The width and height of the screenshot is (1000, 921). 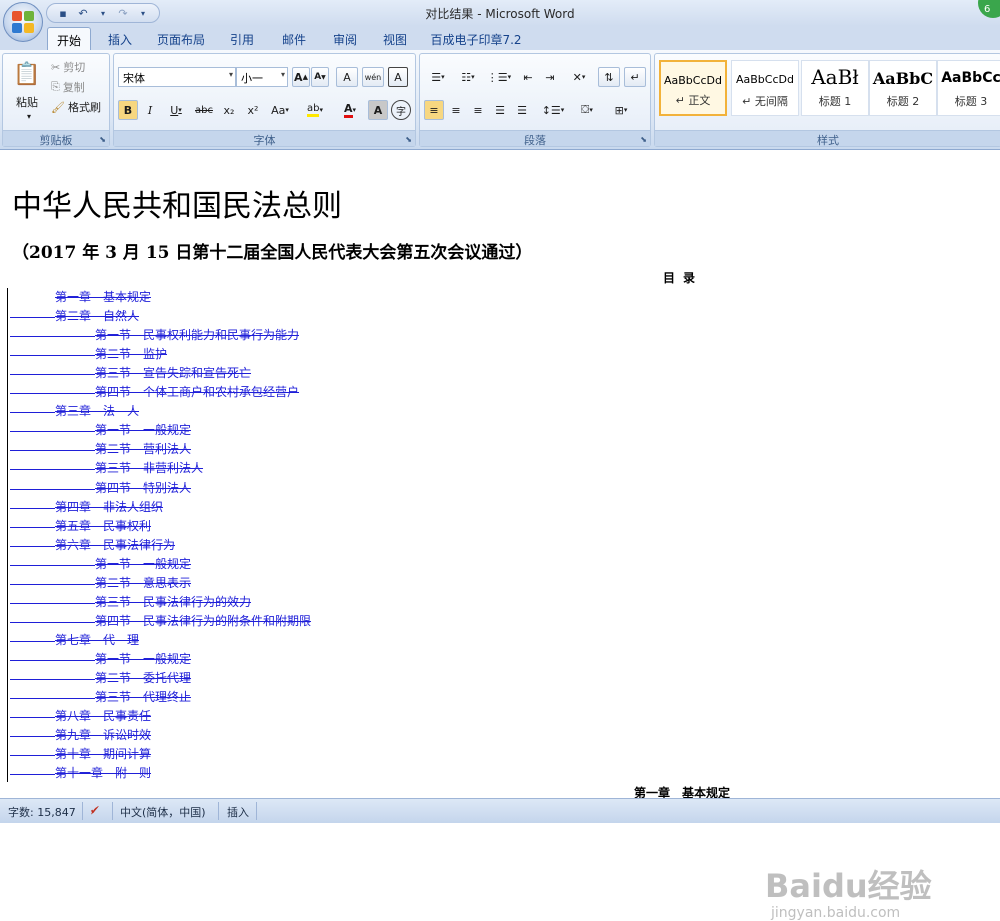 I want to click on bold-button: B, so click(x=128, y=110).